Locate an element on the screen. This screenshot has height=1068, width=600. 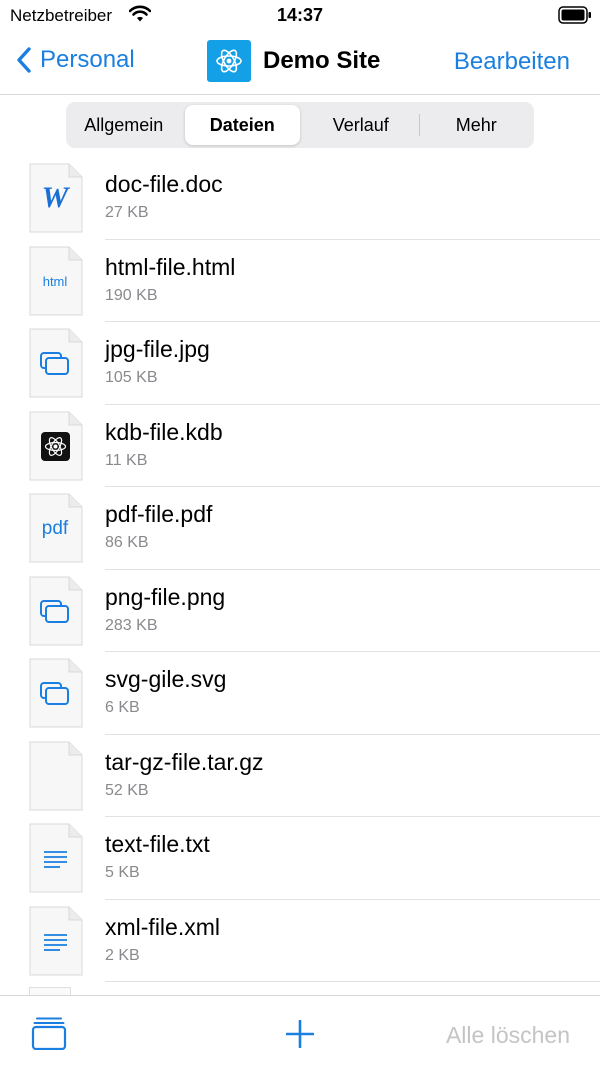
back-button: Personal is located at coordinates (75, 60).